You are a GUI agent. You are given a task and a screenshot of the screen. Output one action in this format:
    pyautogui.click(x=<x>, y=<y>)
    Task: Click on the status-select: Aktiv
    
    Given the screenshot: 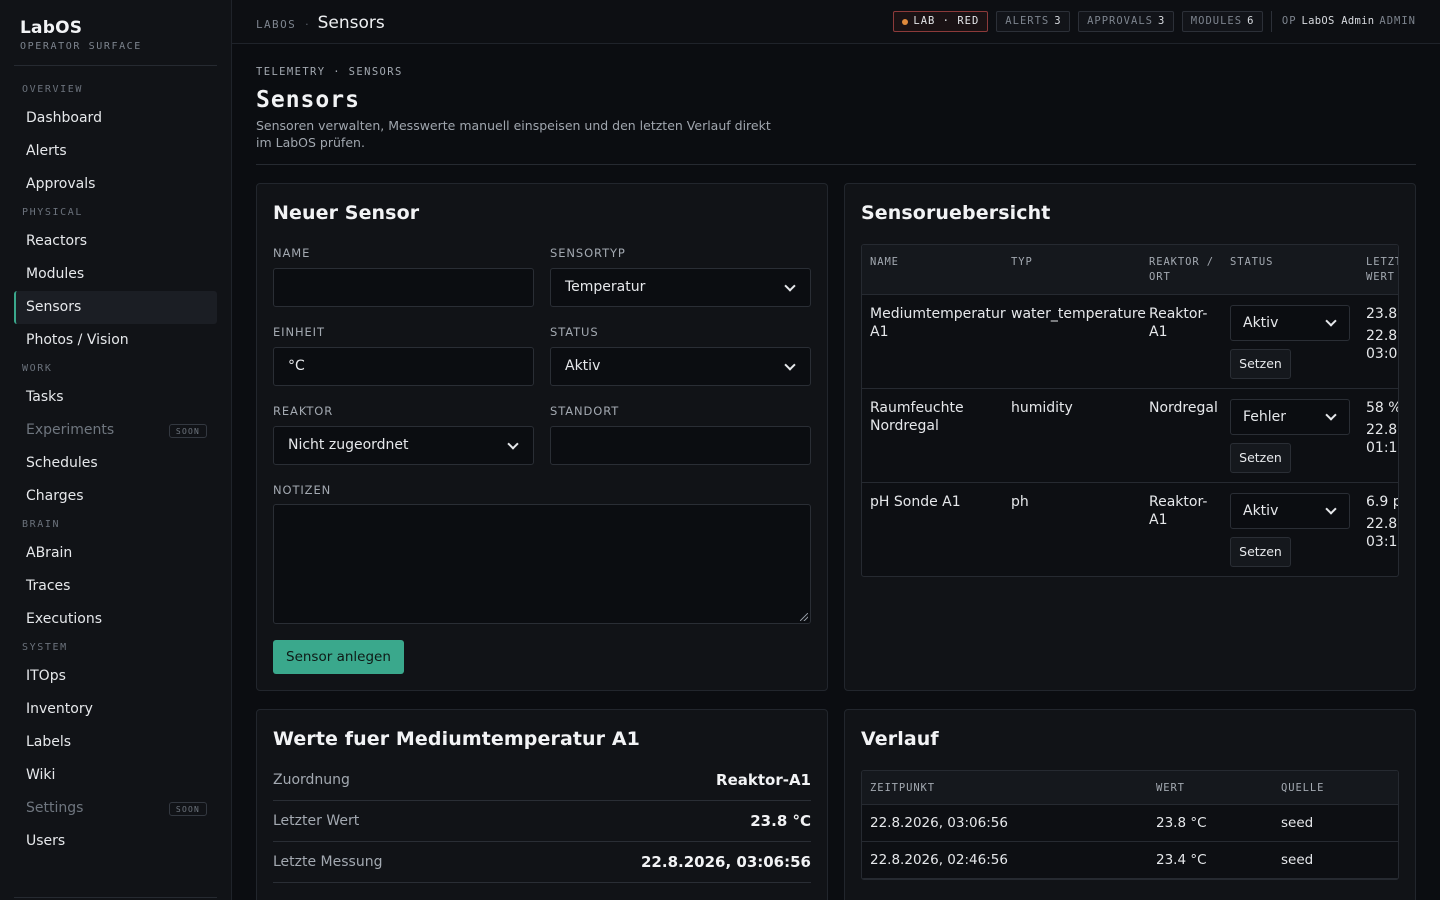 What is the action you would take?
    pyautogui.click(x=680, y=366)
    